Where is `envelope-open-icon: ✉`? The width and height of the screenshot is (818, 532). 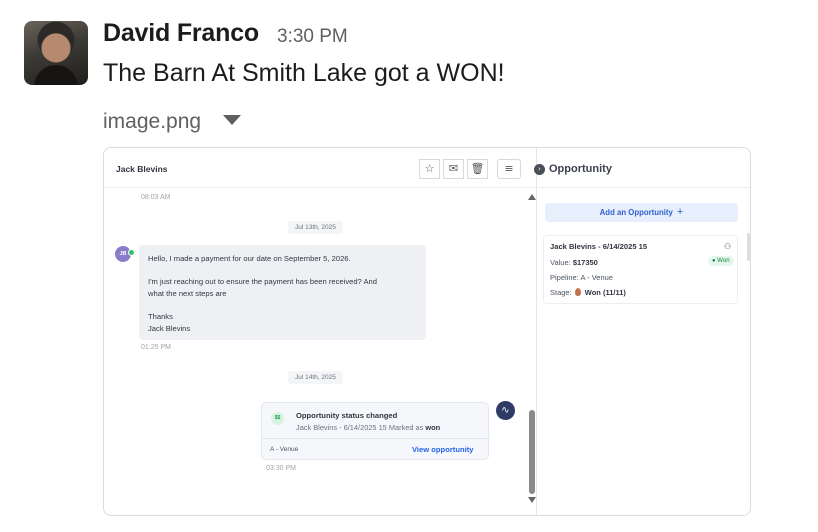 envelope-open-icon: ✉ is located at coordinates (453, 169).